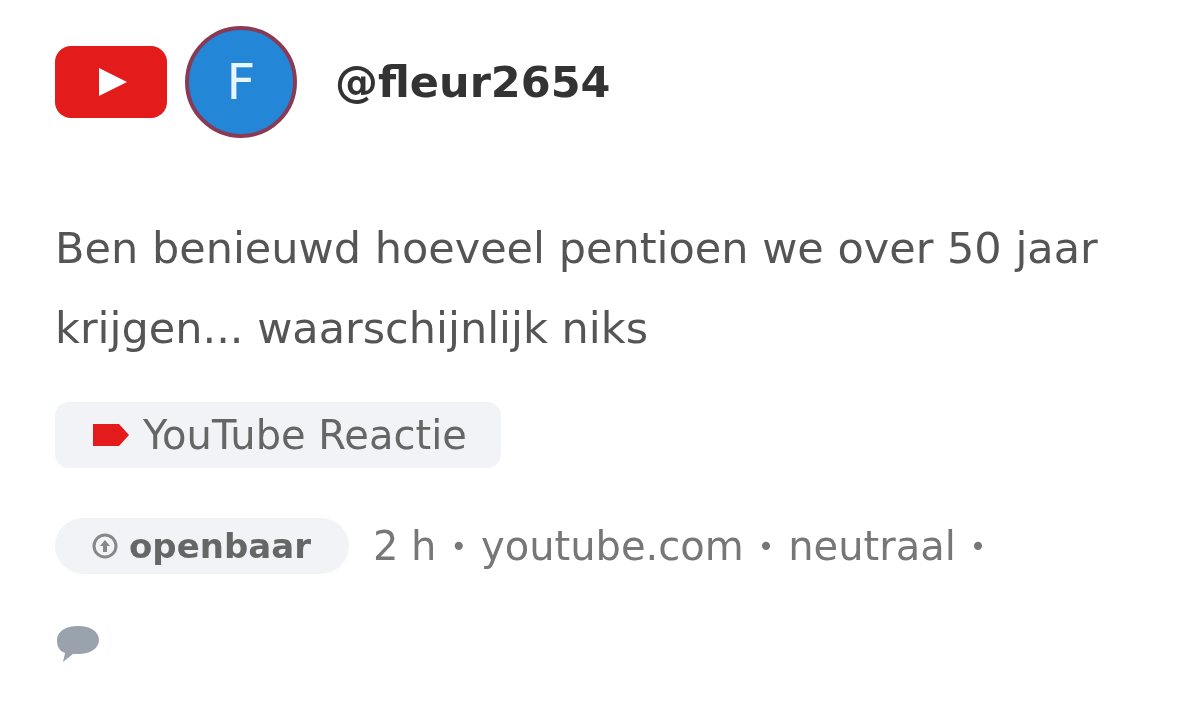 This screenshot has height=705, width=1200. Describe the element at coordinates (111, 435) in the screenshot. I see `tag-icon` at that location.